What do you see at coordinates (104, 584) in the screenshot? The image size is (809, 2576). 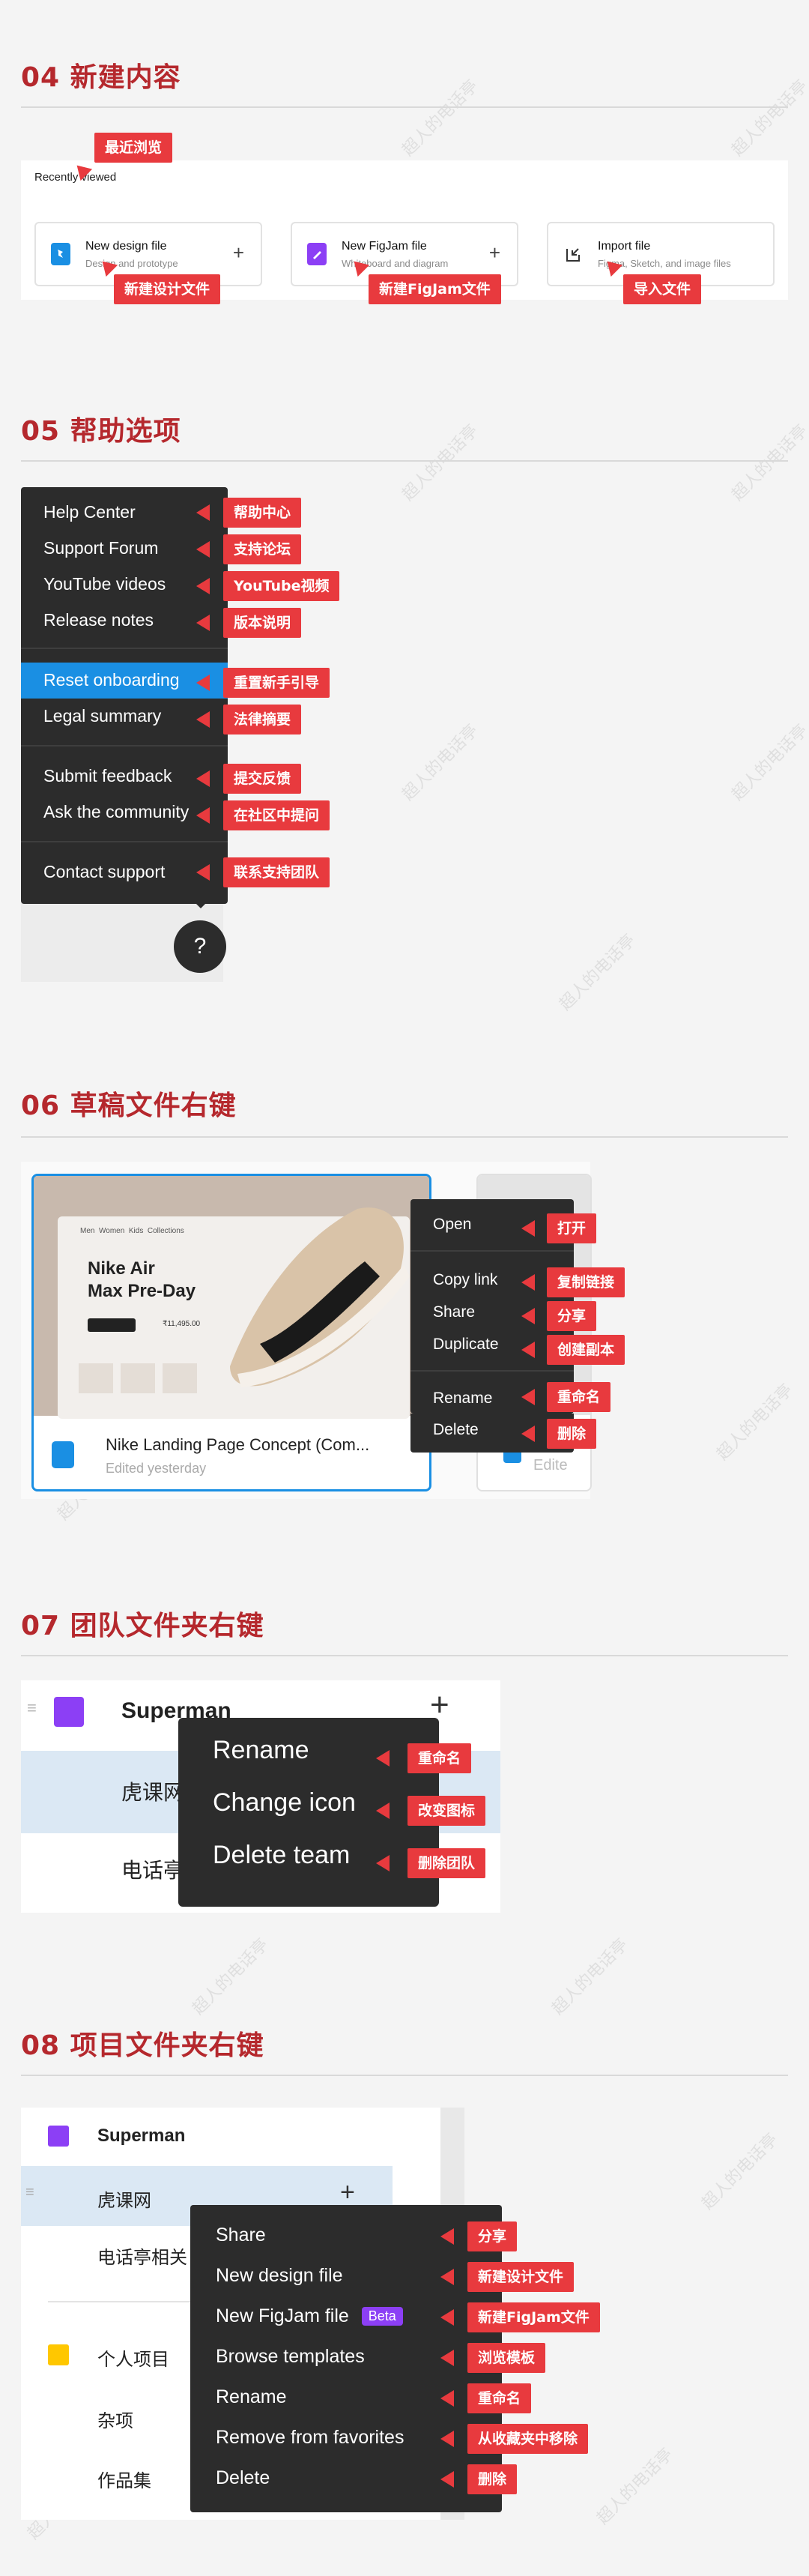 I see `menu-item-youtube-videos: YouTube videos` at bounding box center [104, 584].